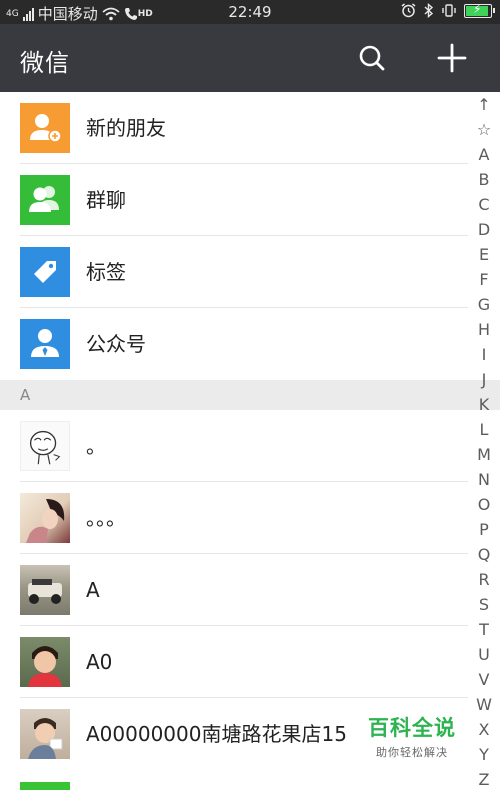 This screenshot has width=500, height=792. What do you see at coordinates (449, 10) in the screenshot?
I see `vibrate-icon` at bounding box center [449, 10].